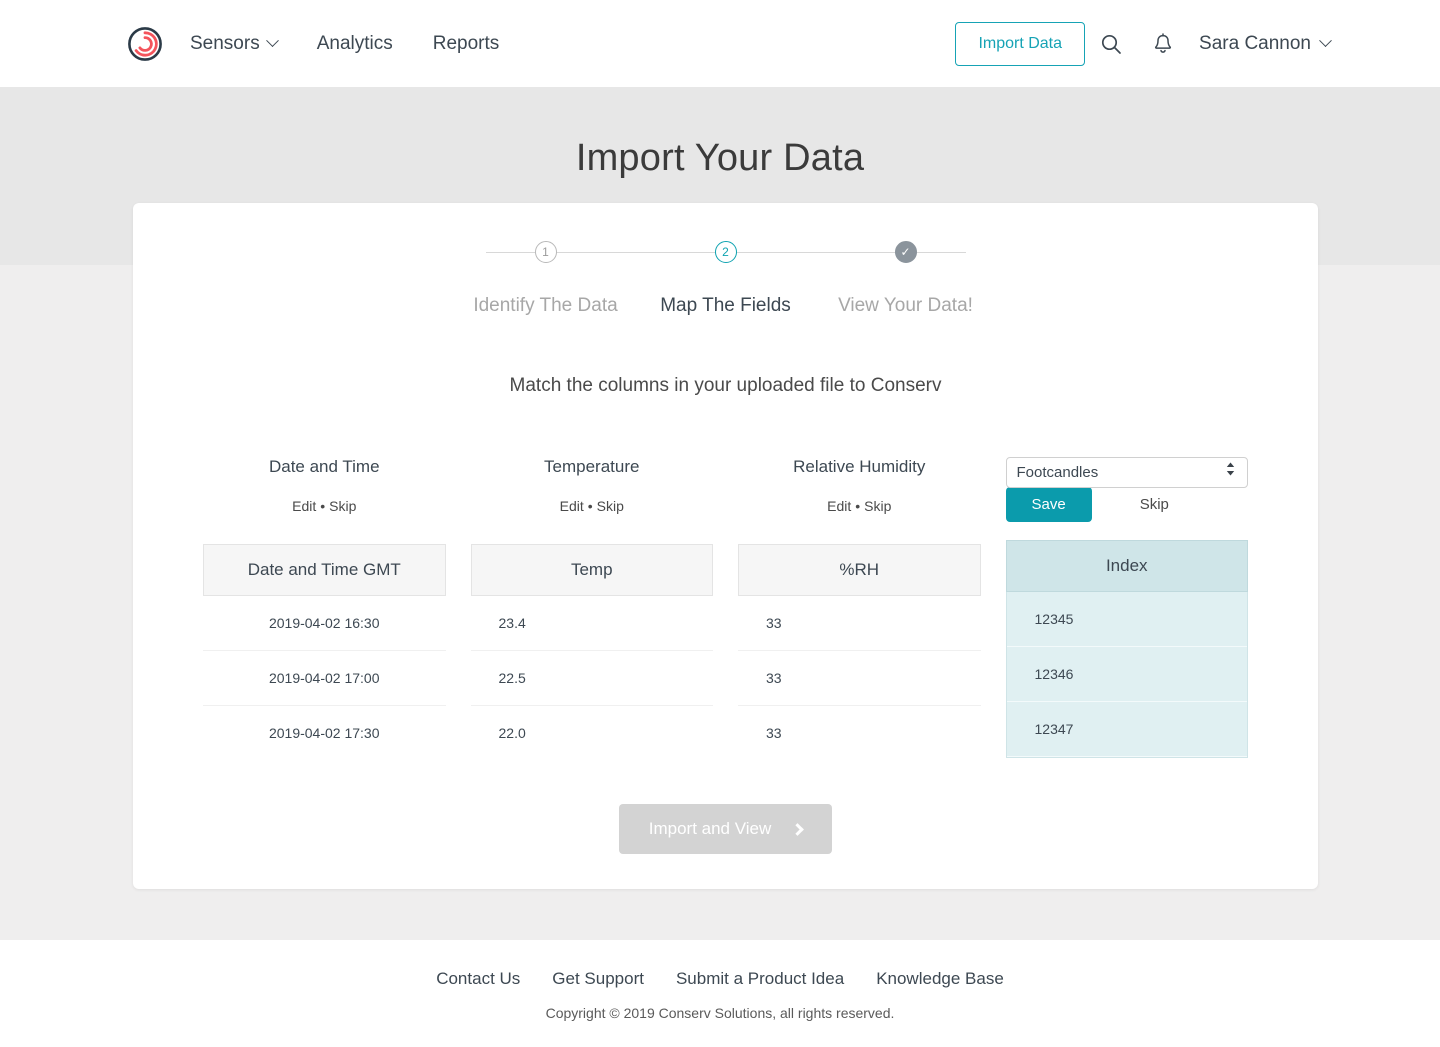 The image size is (1440, 1047). I want to click on user-menu-name: Sara Cannon, so click(1255, 43).